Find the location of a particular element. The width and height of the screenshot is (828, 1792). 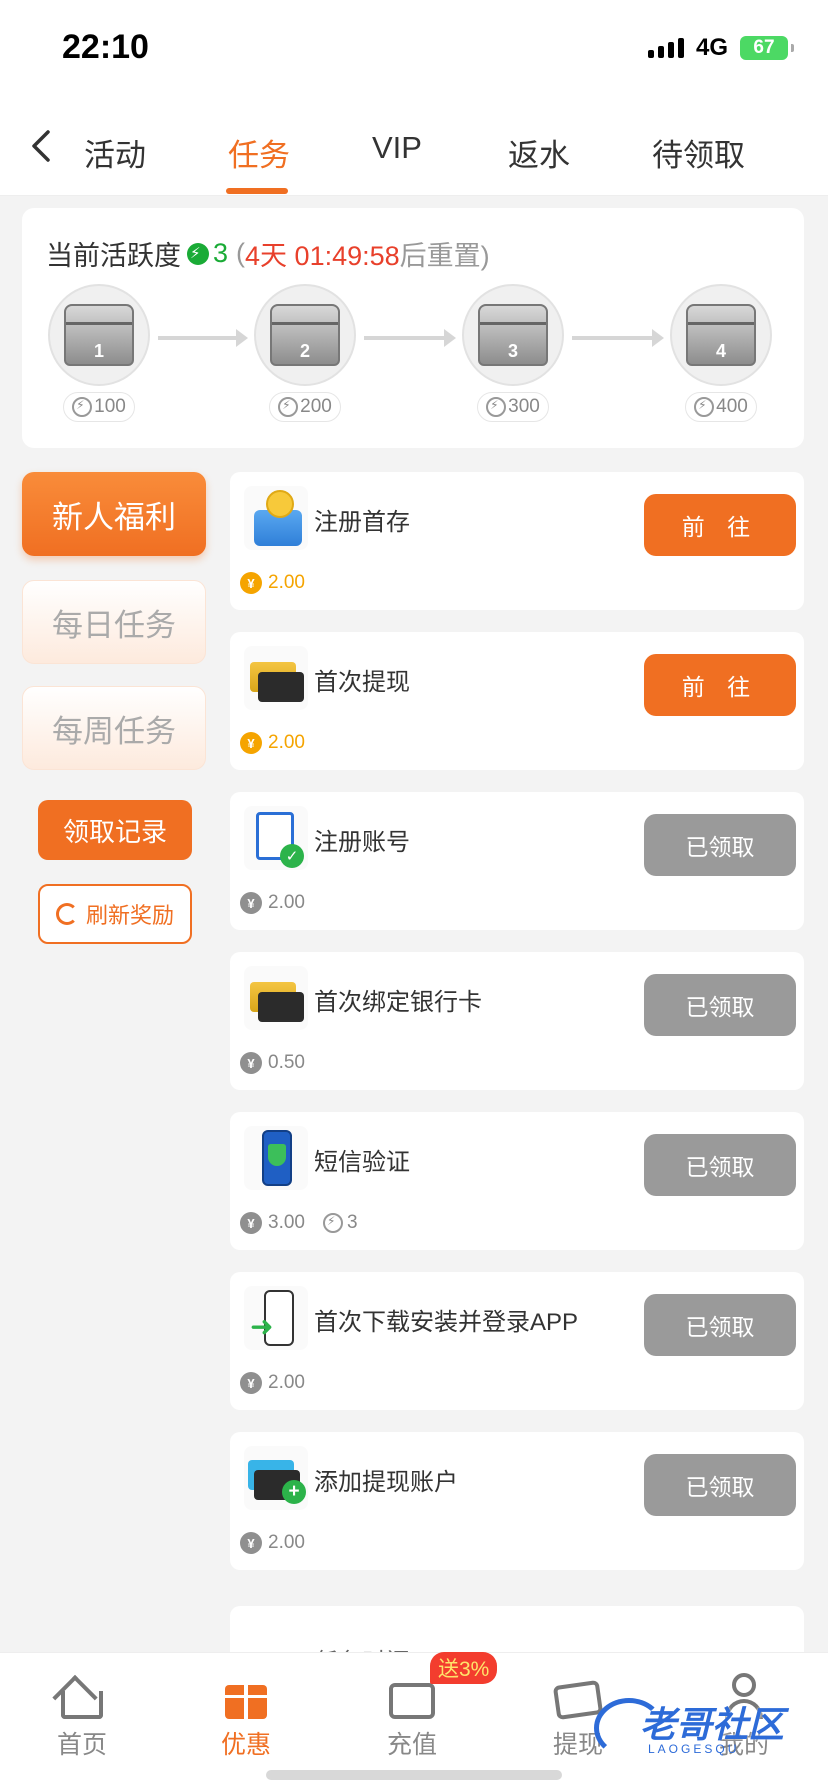

task-card: 首次提现 ¥2.00 前 往 is located at coordinates (517, 701).